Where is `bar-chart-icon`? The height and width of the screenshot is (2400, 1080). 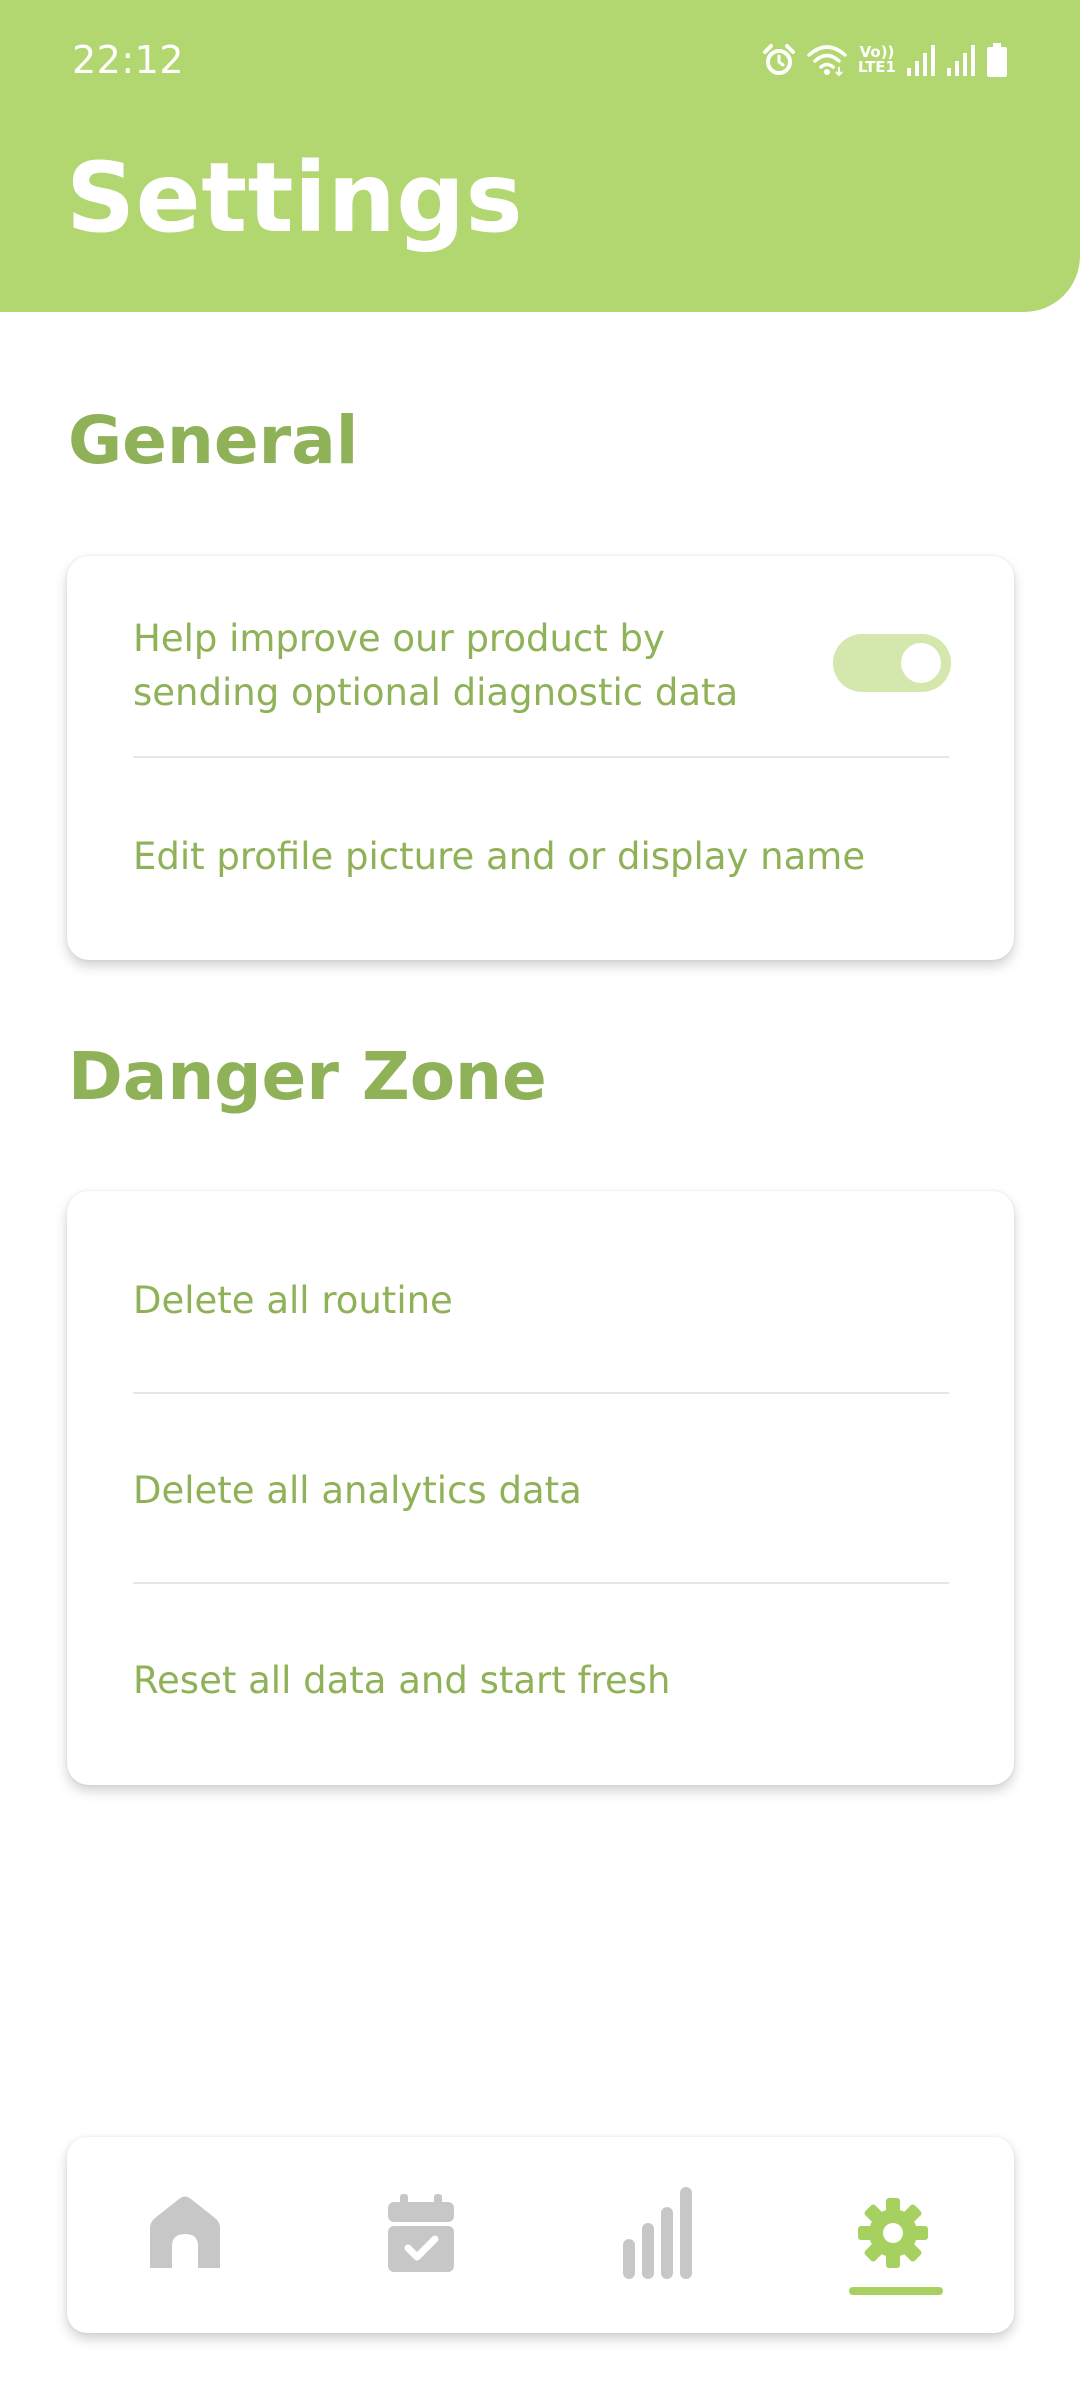
bar-chart-icon is located at coordinates (657, 2235).